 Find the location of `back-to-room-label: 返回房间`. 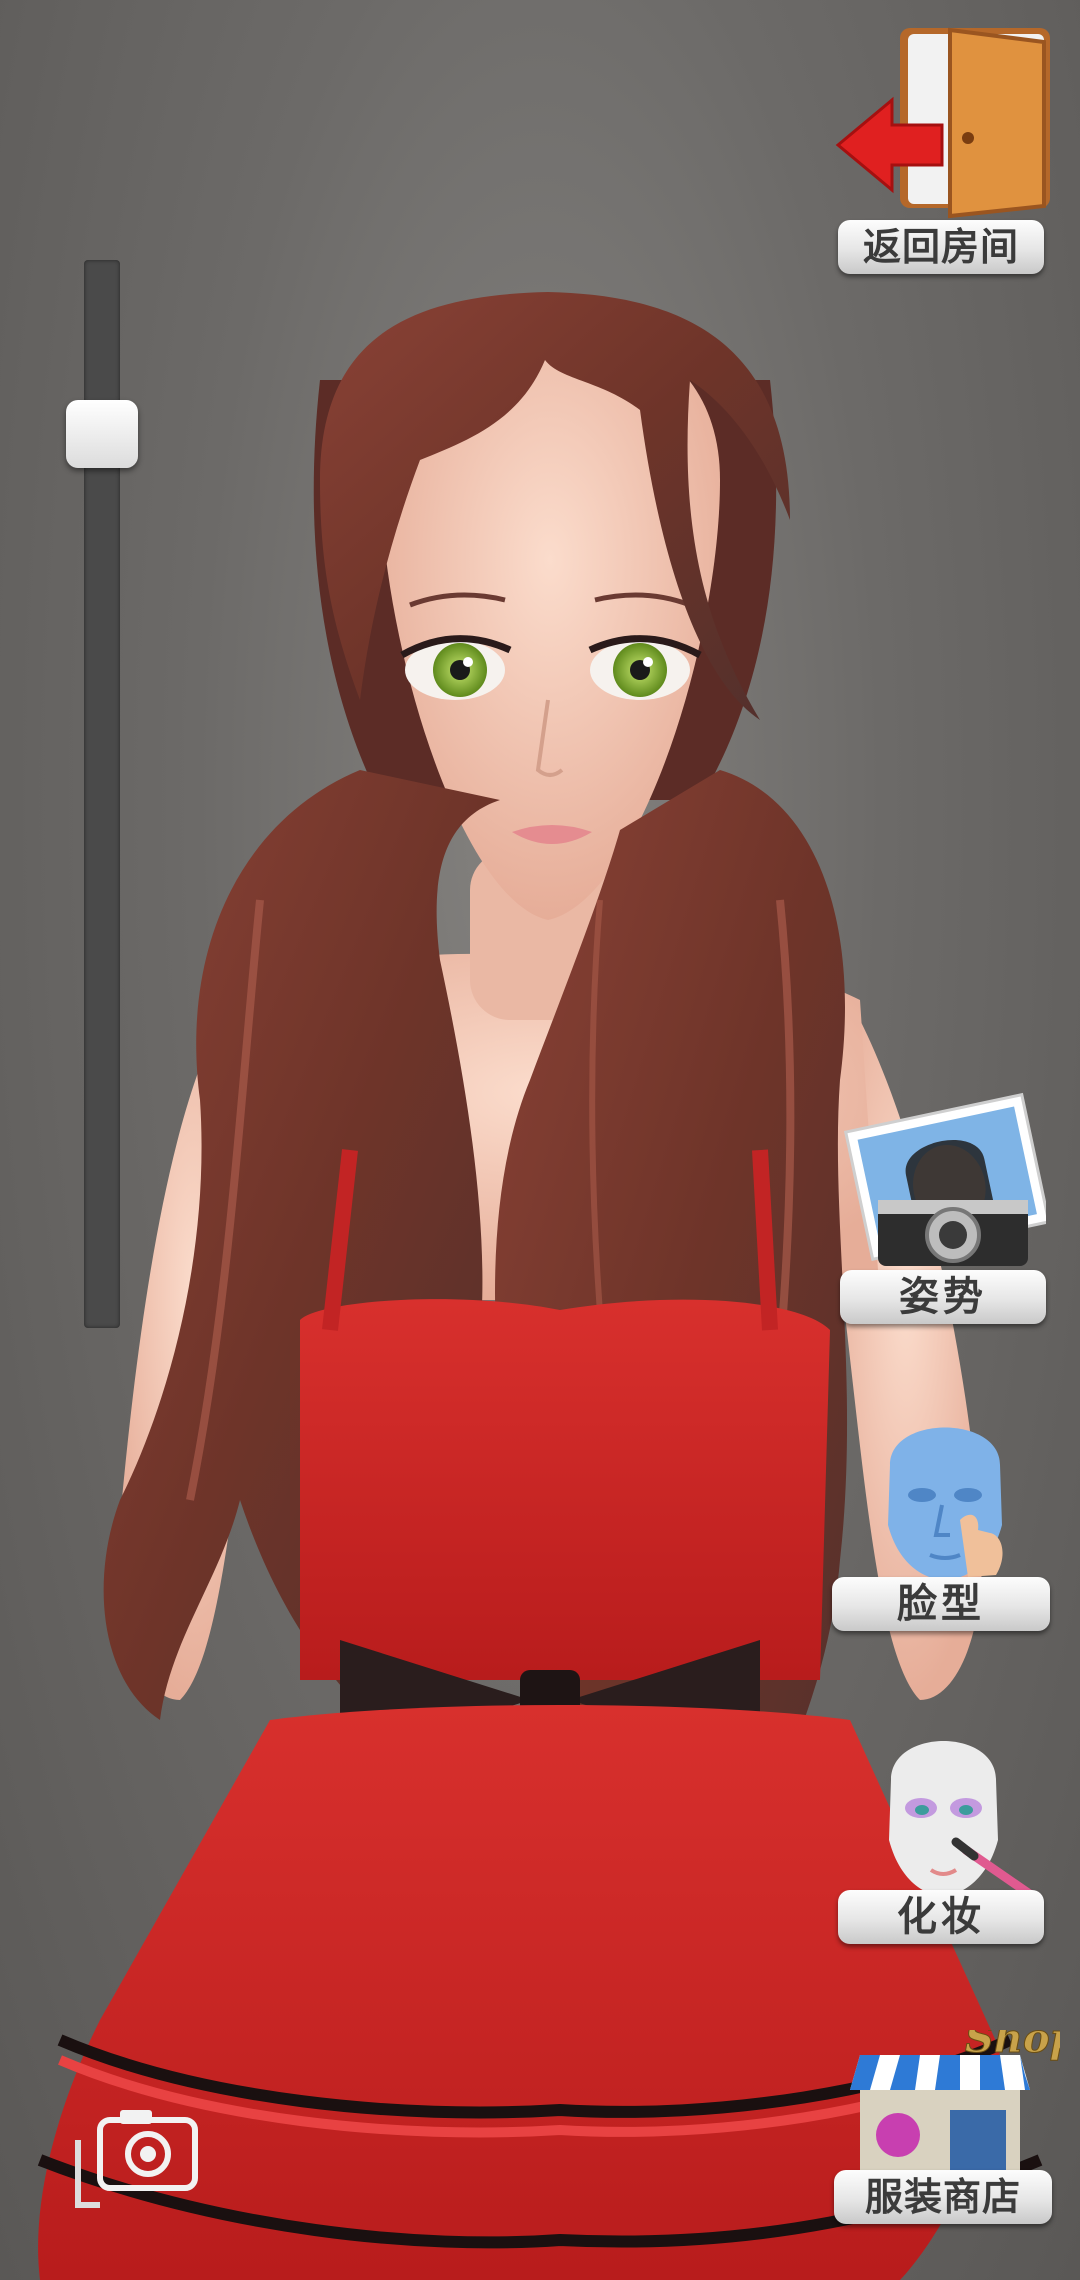

back-to-room-label: 返回房间 is located at coordinates (941, 247).